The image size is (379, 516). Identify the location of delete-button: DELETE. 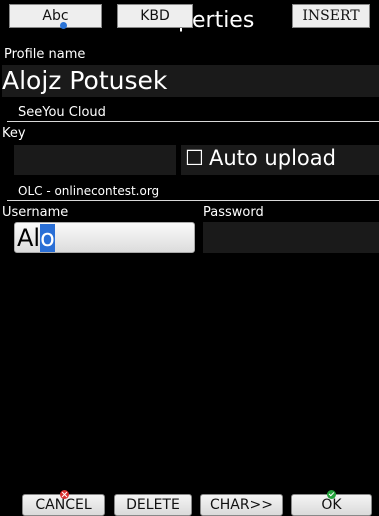
(153, 505).